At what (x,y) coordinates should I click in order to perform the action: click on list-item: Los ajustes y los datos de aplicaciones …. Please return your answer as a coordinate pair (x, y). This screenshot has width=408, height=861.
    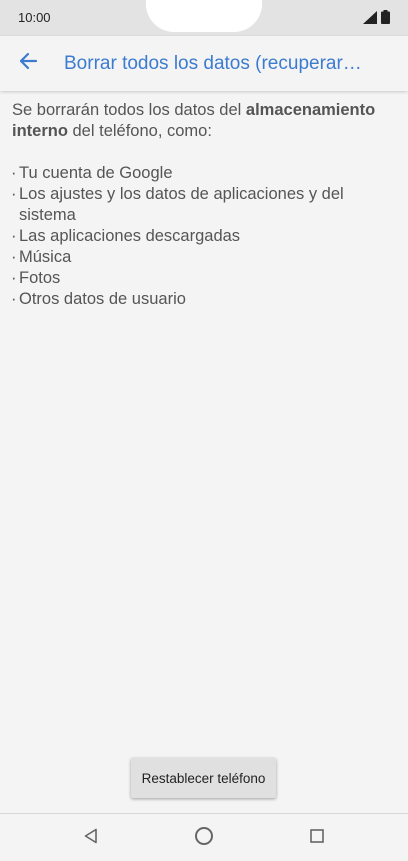
    Looking at the image, I should click on (206, 205).